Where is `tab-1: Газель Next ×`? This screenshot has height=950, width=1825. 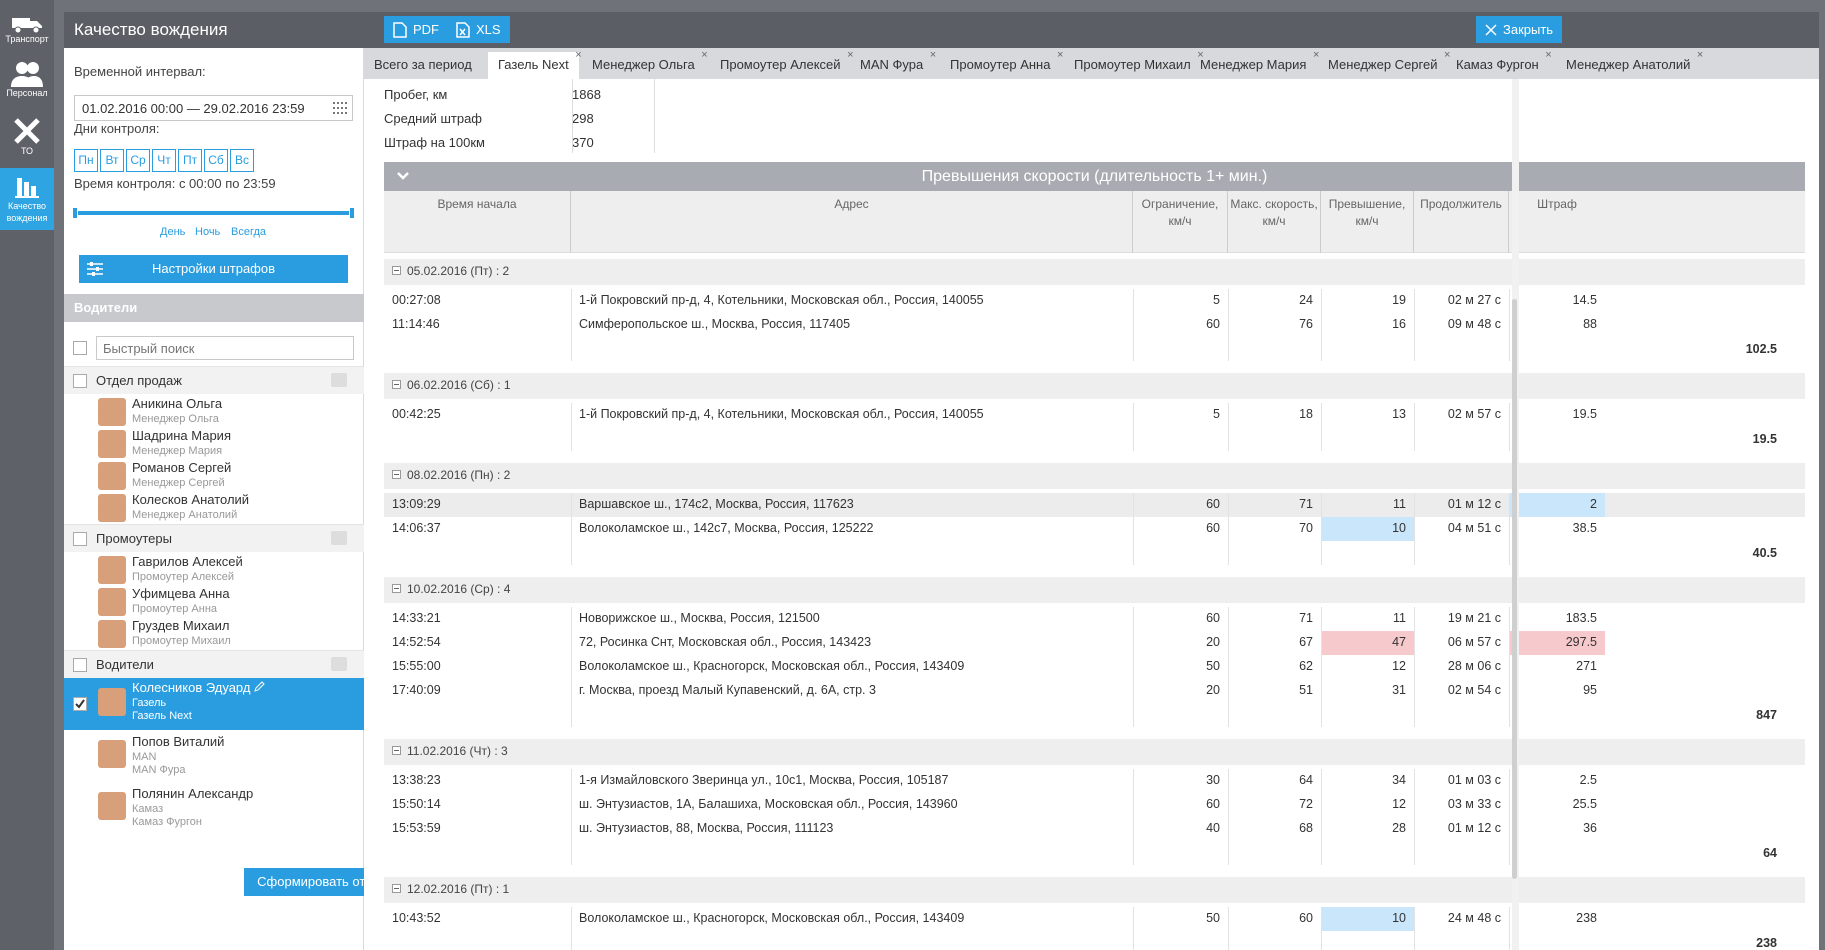
tab-1: Газель Next × is located at coordinates (535, 64).